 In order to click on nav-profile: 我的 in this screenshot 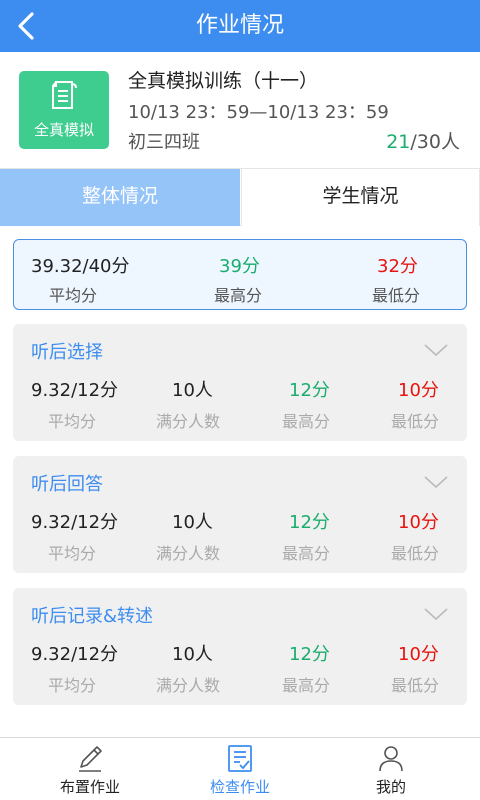, I will do `click(391, 769)`.